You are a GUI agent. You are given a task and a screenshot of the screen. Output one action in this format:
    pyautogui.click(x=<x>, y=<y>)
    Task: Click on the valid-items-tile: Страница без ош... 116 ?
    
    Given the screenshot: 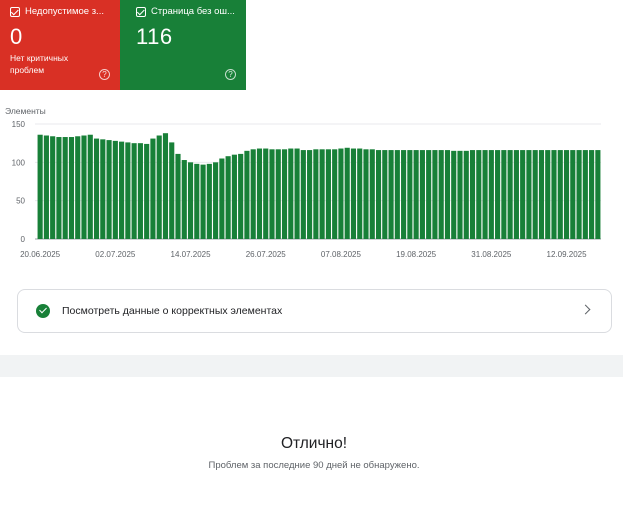 What is the action you would take?
    pyautogui.click(x=183, y=45)
    